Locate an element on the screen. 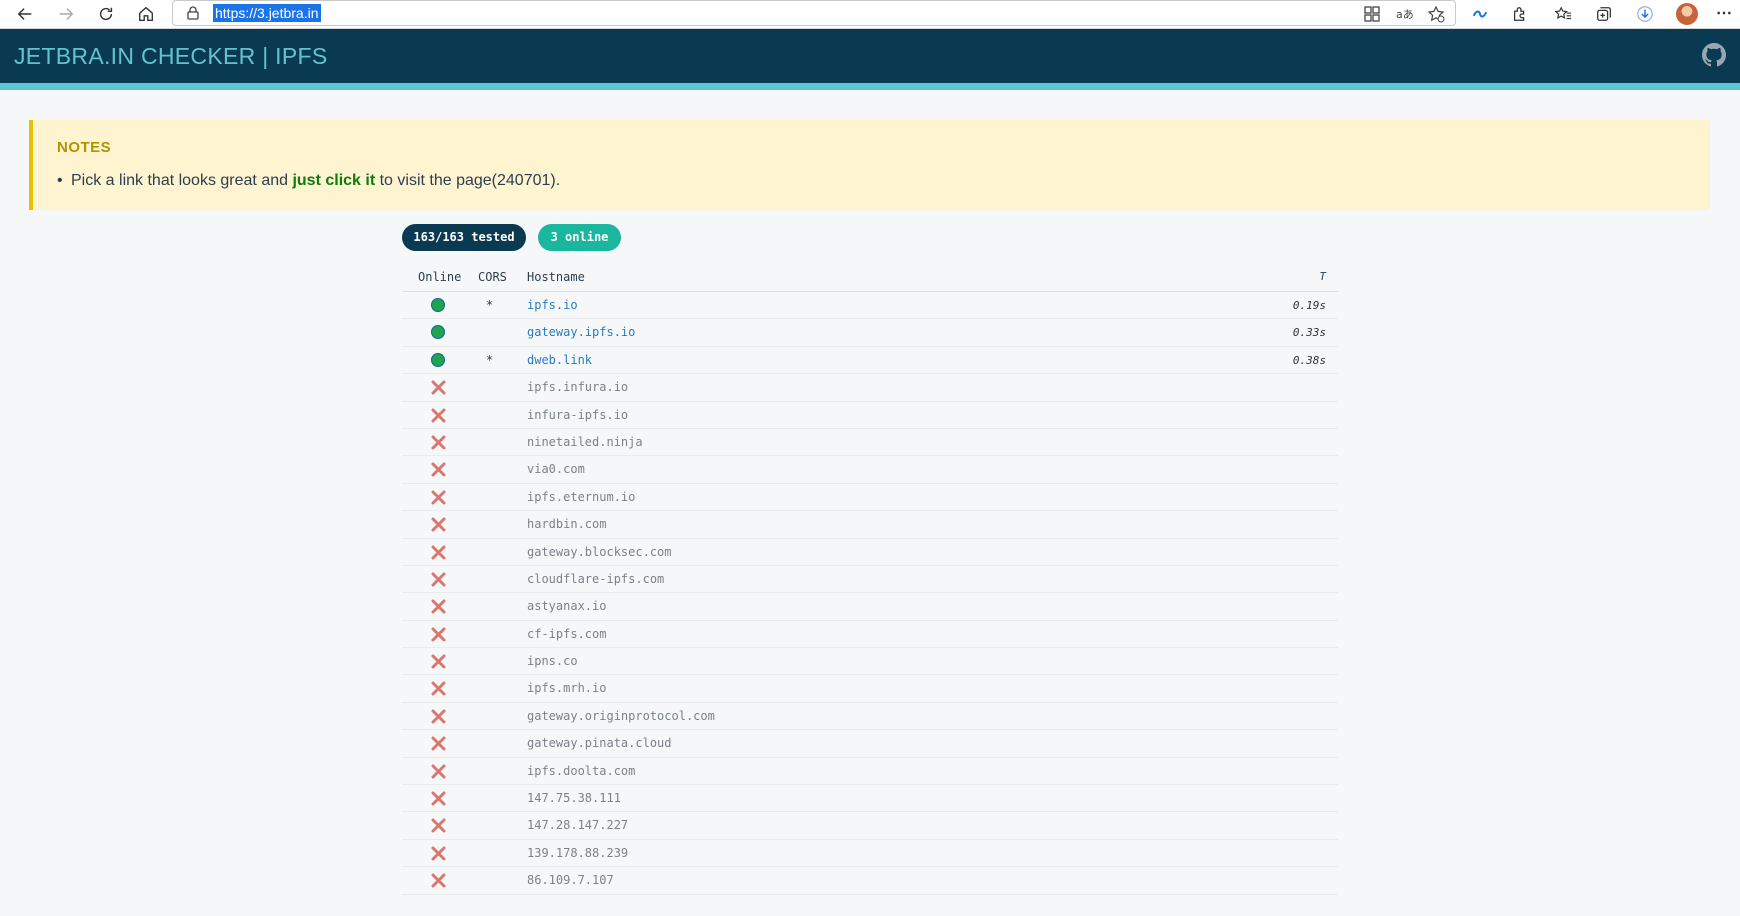 Image resolution: width=1740 pixels, height=916 pixels. address-bar: https://3.jetbra.in aあ is located at coordinates (814, 13).